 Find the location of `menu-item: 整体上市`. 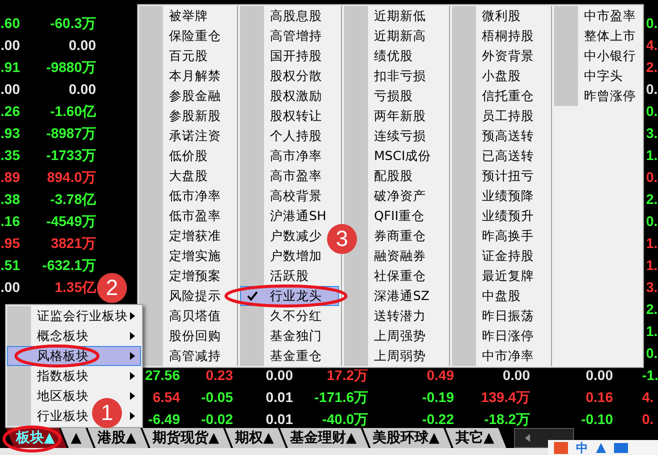

menu-item: 整体上市 is located at coordinates (610, 36).